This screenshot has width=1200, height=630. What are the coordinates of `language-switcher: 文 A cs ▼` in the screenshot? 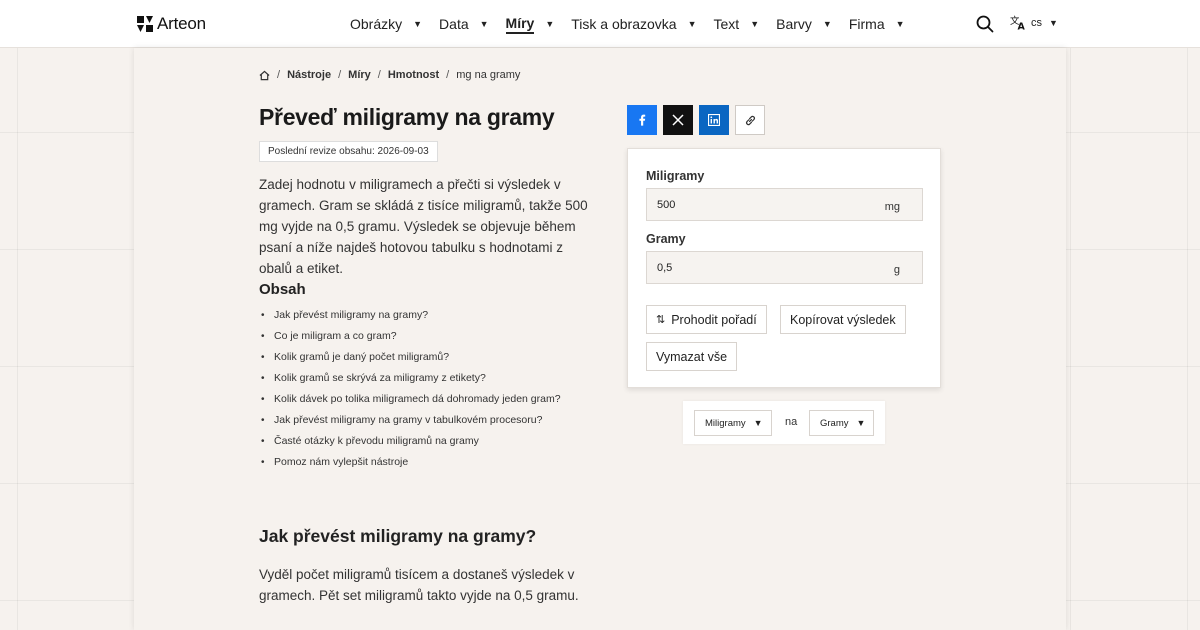 It's located at (1034, 23).